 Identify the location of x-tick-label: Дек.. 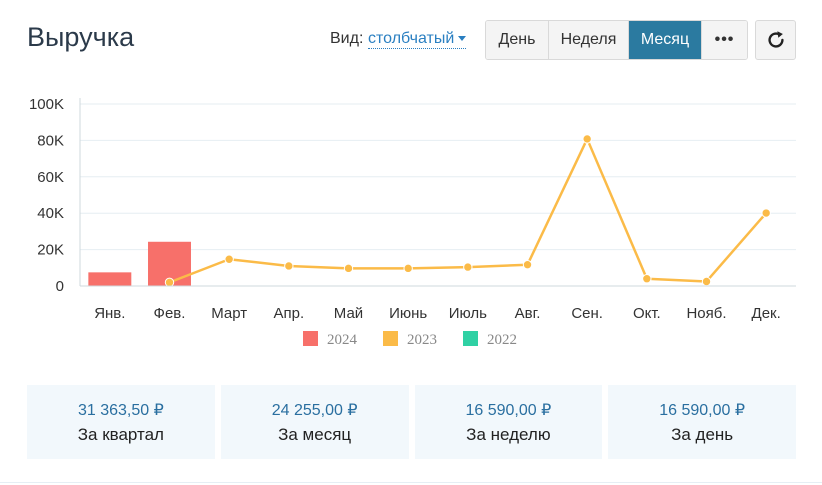
(766, 313).